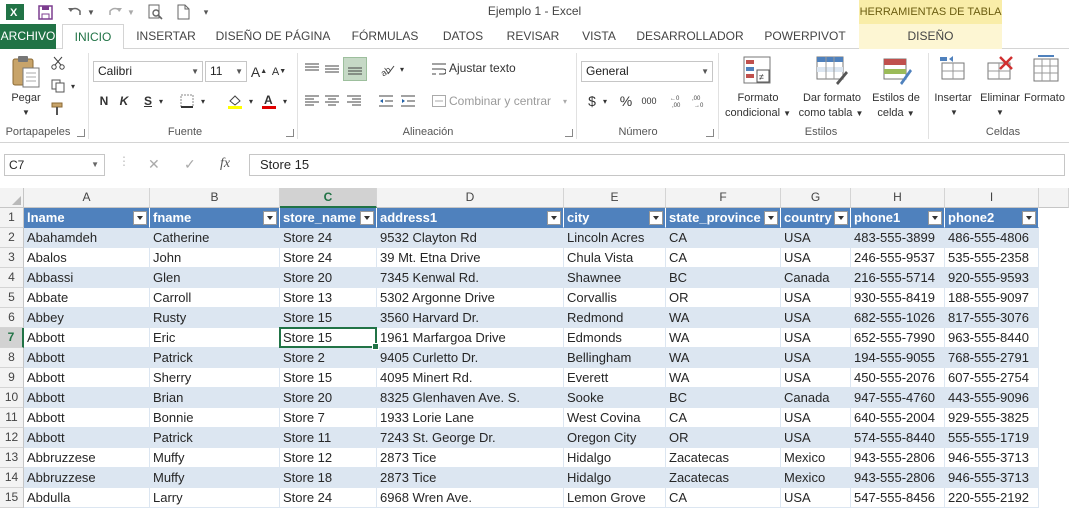 The image size is (1069, 513). What do you see at coordinates (328, 438) in the screenshot?
I see `table-cell: Store 11` at bounding box center [328, 438].